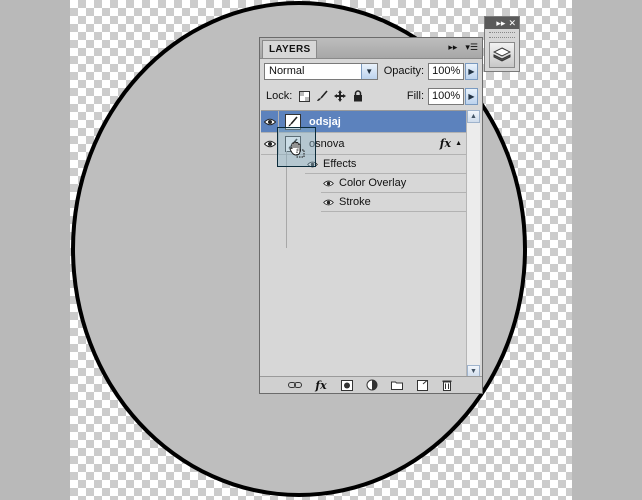  I want to click on panel-menu: ▸▸ ▾☰, so click(463, 47).